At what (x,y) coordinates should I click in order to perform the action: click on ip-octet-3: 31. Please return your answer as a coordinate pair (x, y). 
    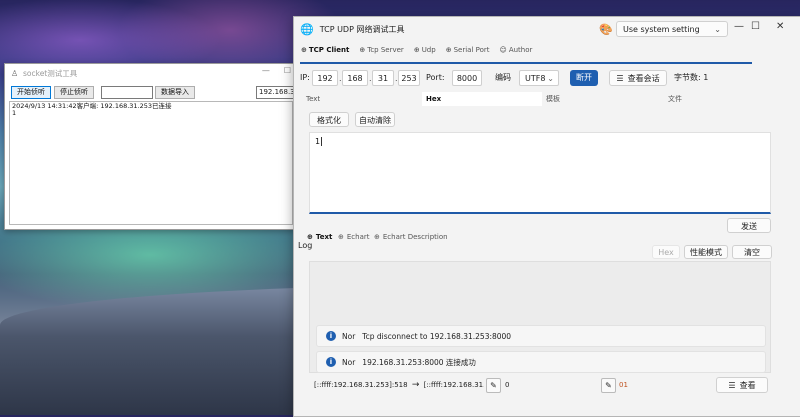
    Looking at the image, I should click on (383, 78).